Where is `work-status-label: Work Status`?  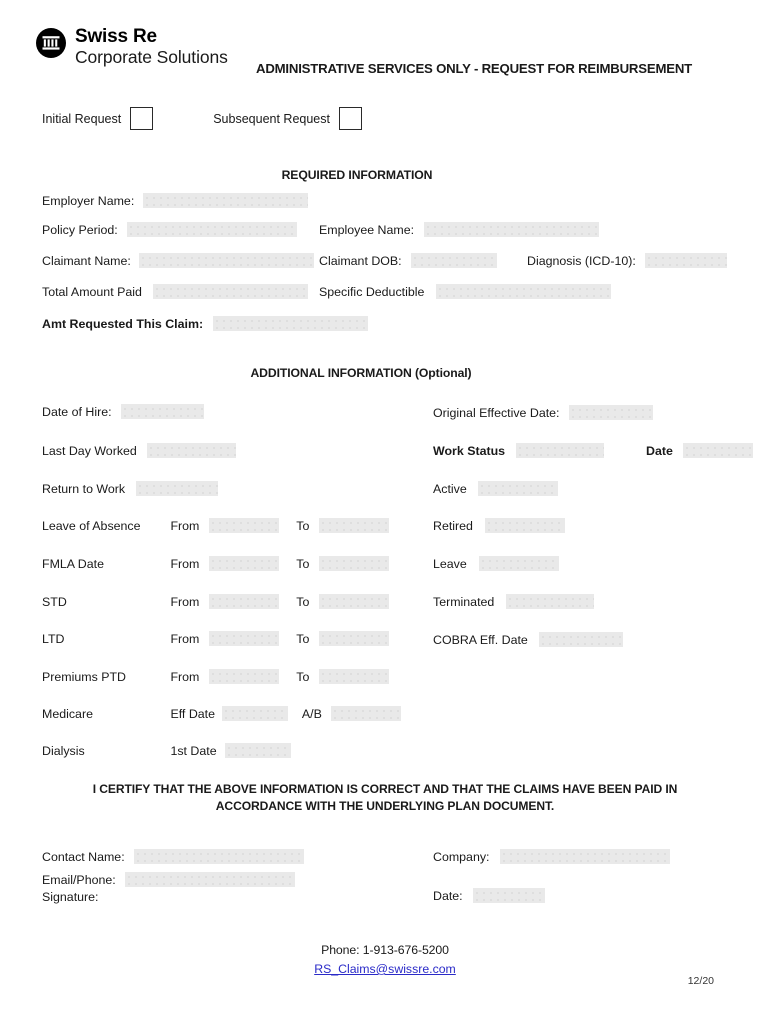 work-status-label: Work Status is located at coordinates (469, 450).